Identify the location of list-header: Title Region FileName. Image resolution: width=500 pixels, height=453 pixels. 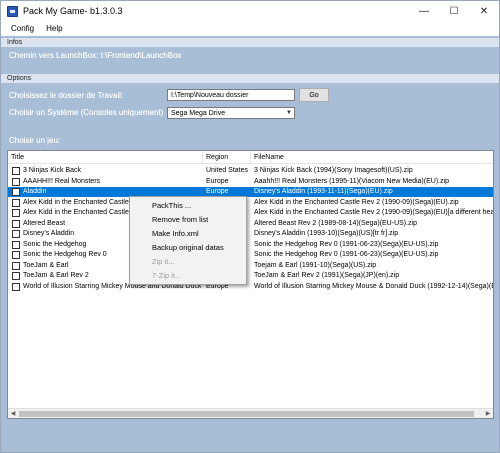
(250, 157).